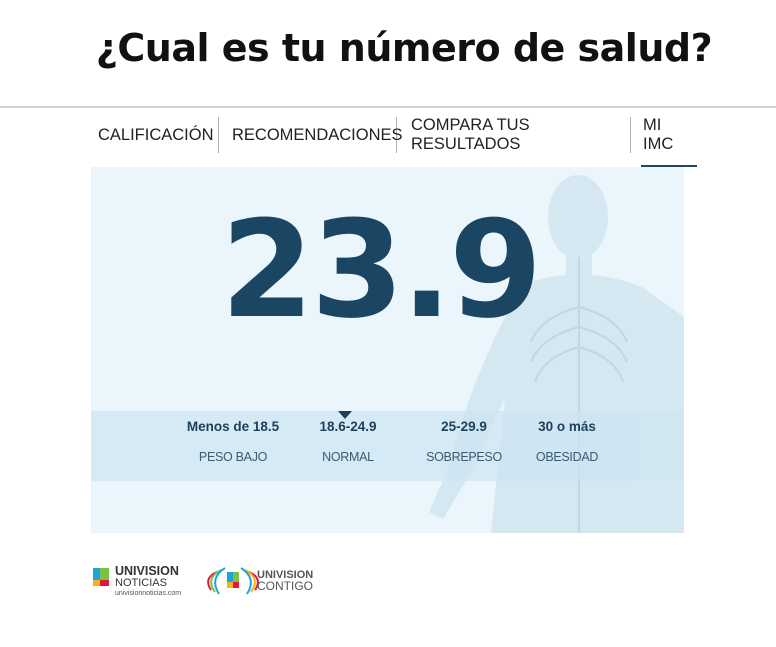  What do you see at coordinates (147, 571) in the screenshot?
I see `logo1-line1: UNIVISION` at bounding box center [147, 571].